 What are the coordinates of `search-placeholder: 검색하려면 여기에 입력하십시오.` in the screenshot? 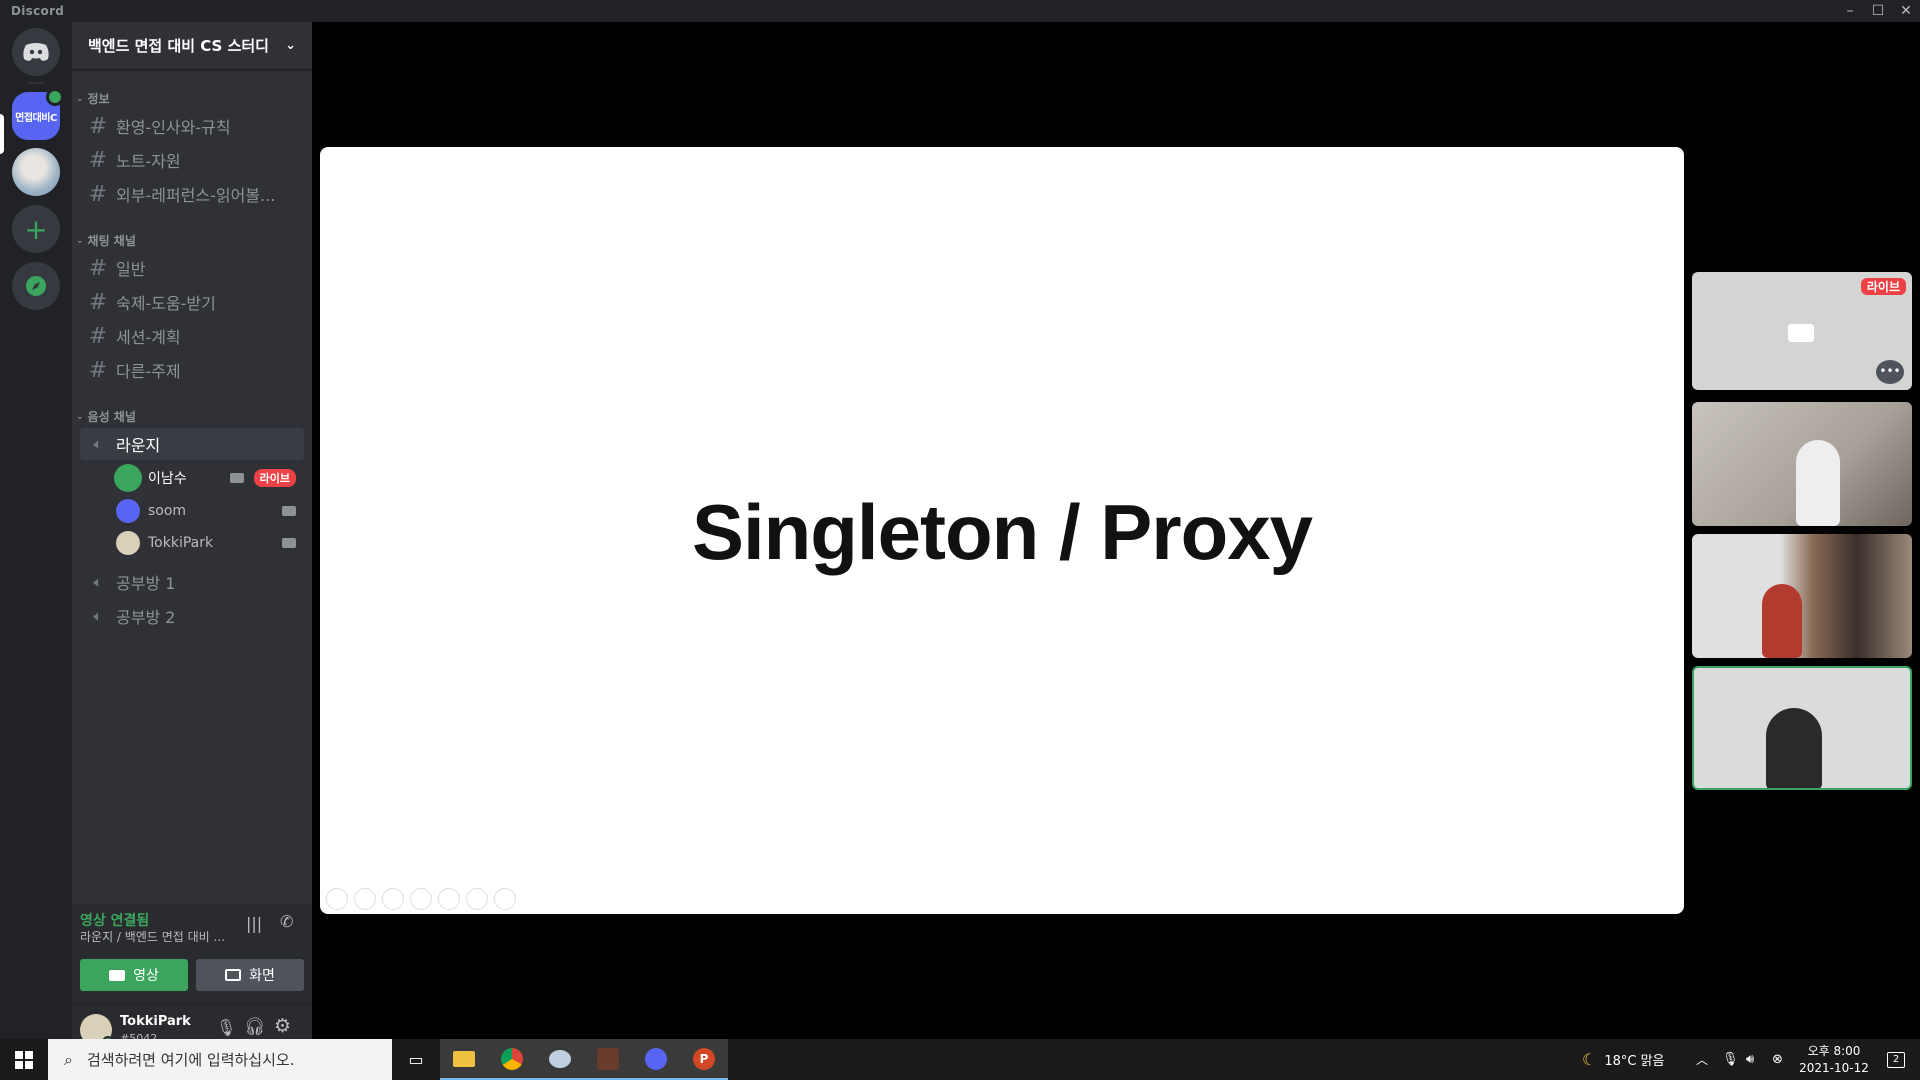 It's located at (190, 1060).